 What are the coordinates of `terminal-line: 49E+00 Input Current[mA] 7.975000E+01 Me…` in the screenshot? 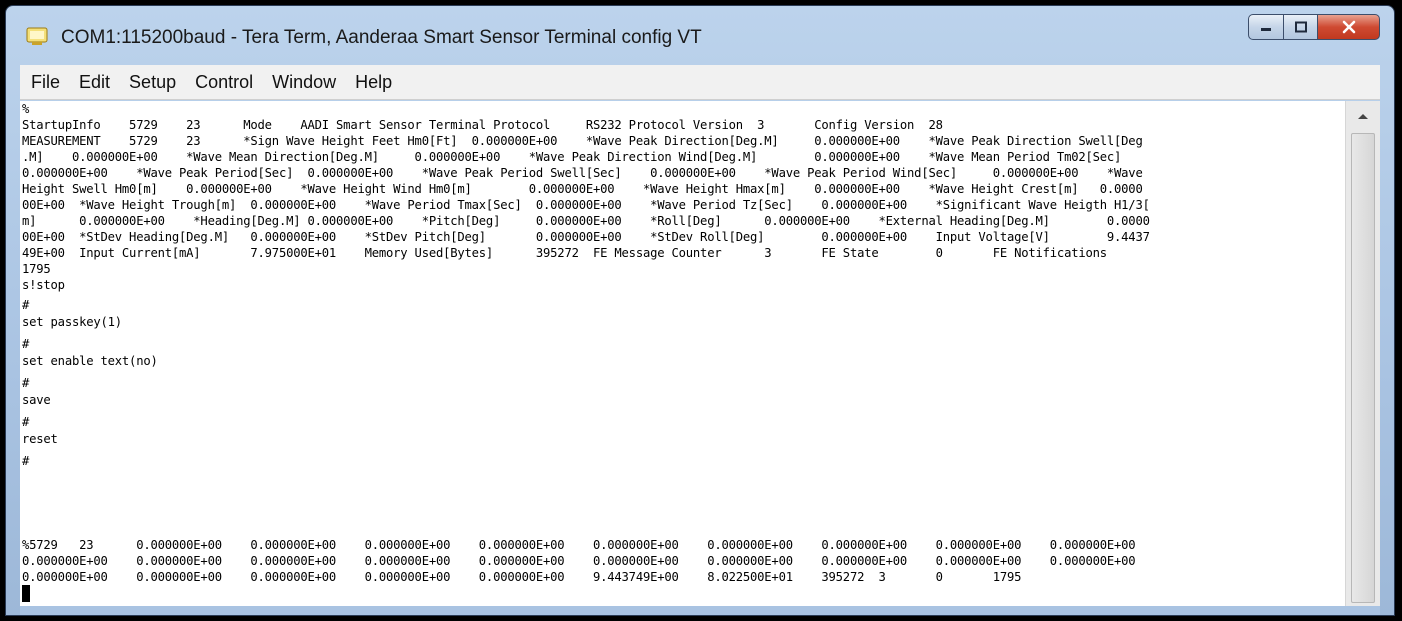 It's located at (564, 253).